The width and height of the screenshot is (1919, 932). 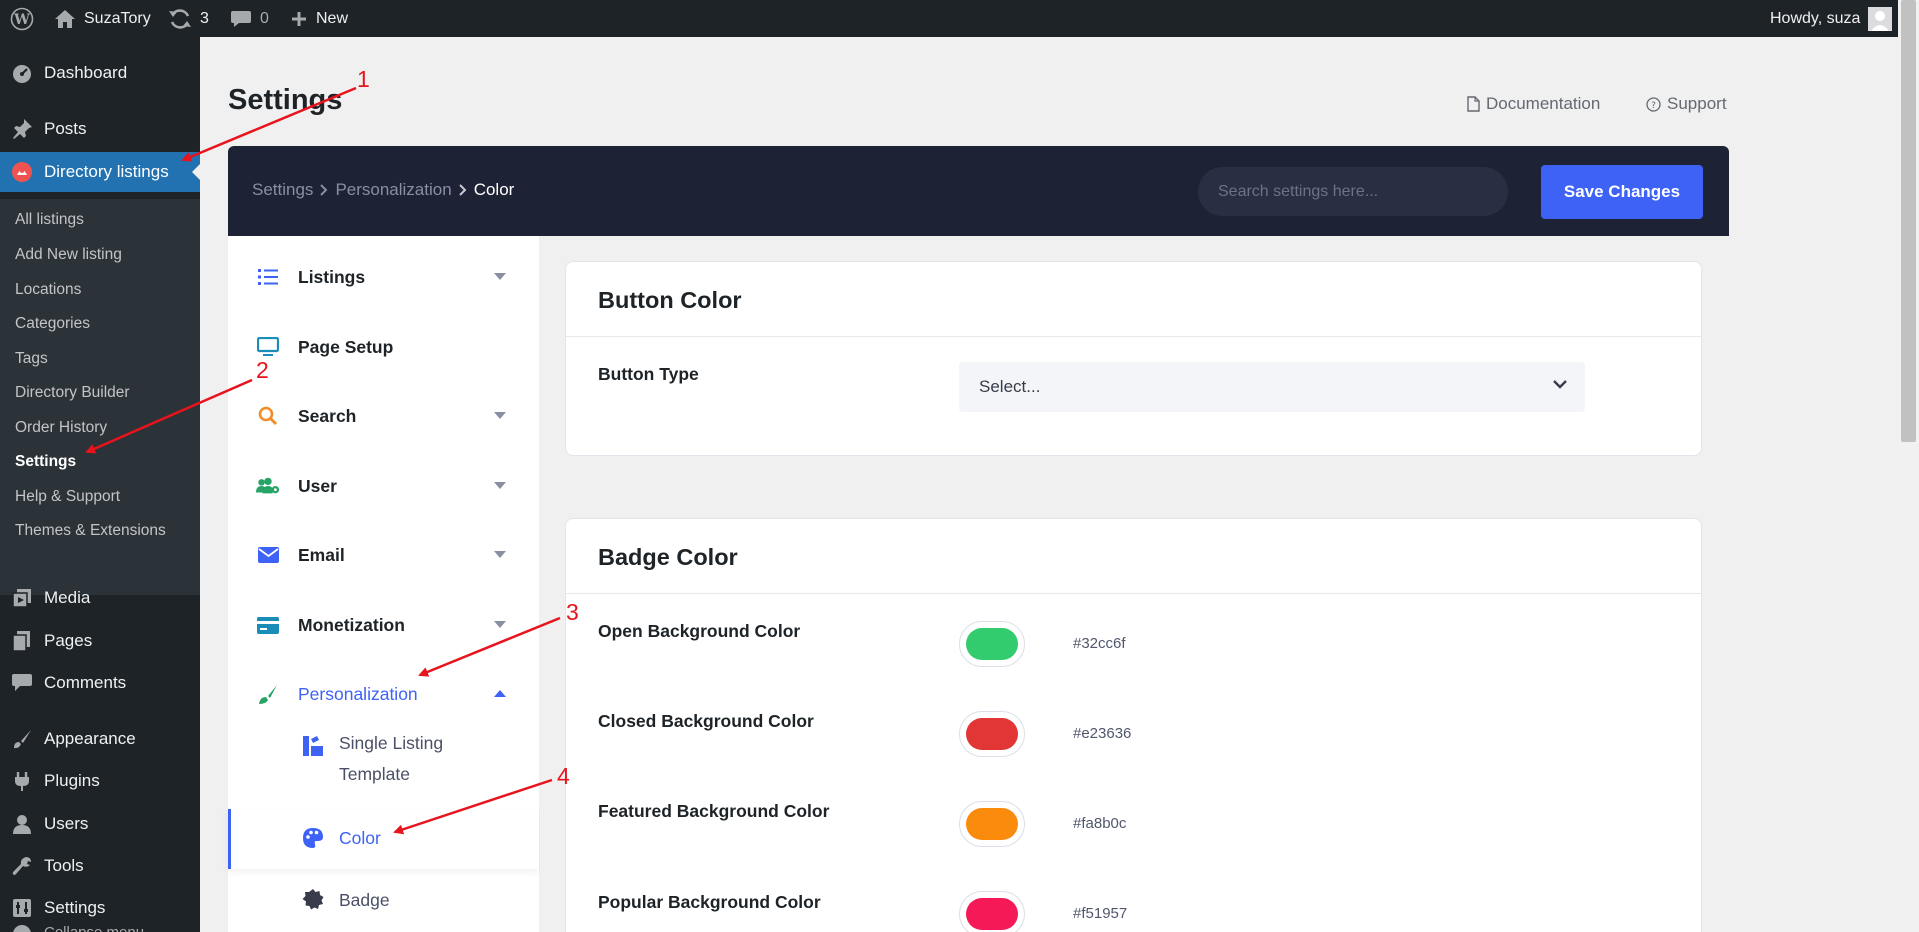 I want to click on updates-icon, so click(x=180, y=18).